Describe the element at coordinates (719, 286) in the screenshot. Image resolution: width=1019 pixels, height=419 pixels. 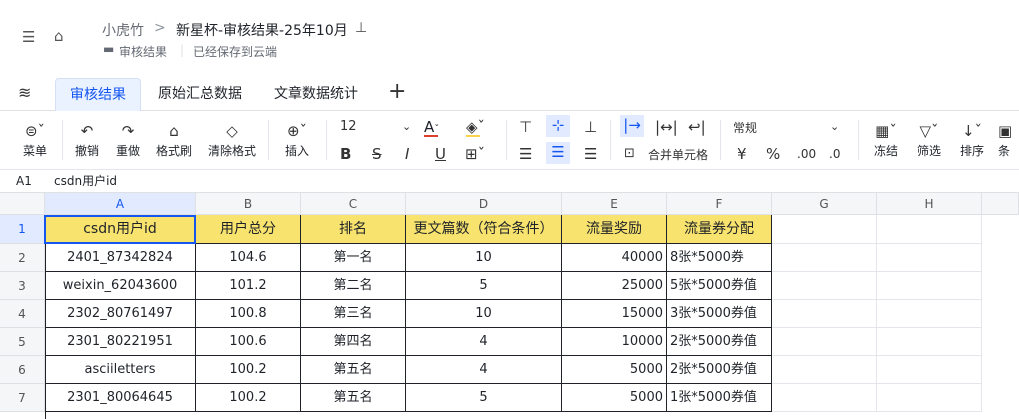
I see `table-cell: 5张*5000券值` at that location.